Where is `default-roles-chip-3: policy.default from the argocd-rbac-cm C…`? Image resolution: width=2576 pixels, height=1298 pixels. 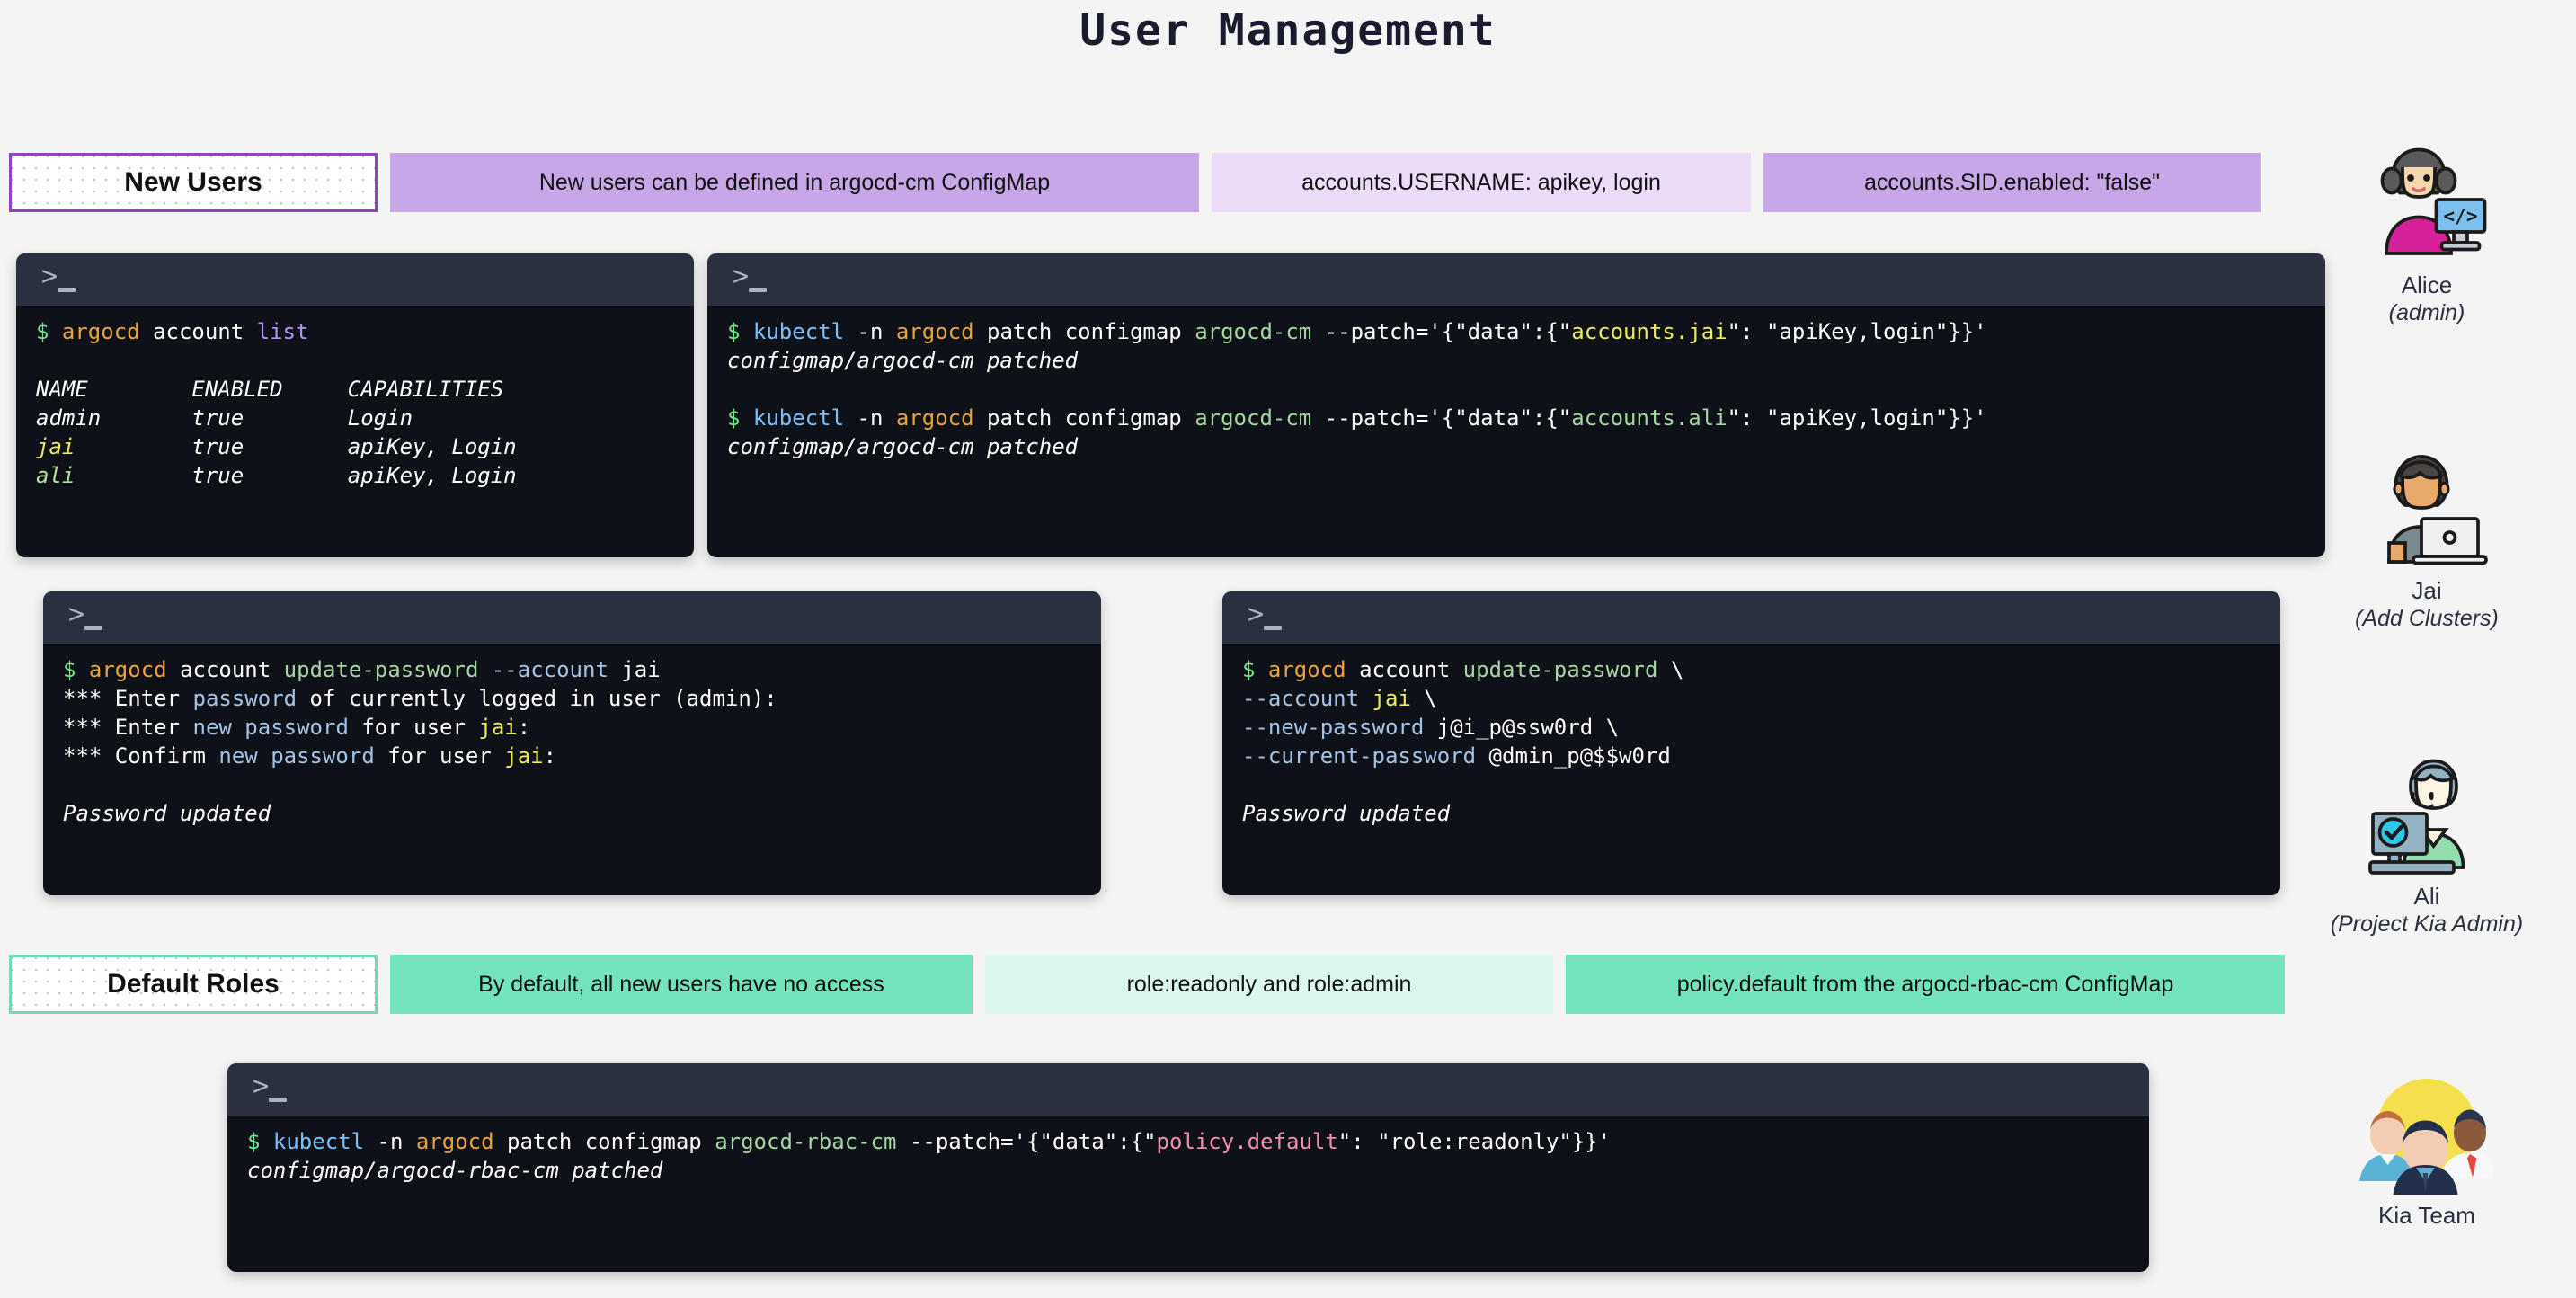 default-roles-chip-3: policy.default from the argocd-rbac-cm C… is located at coordinates (1926, 984).